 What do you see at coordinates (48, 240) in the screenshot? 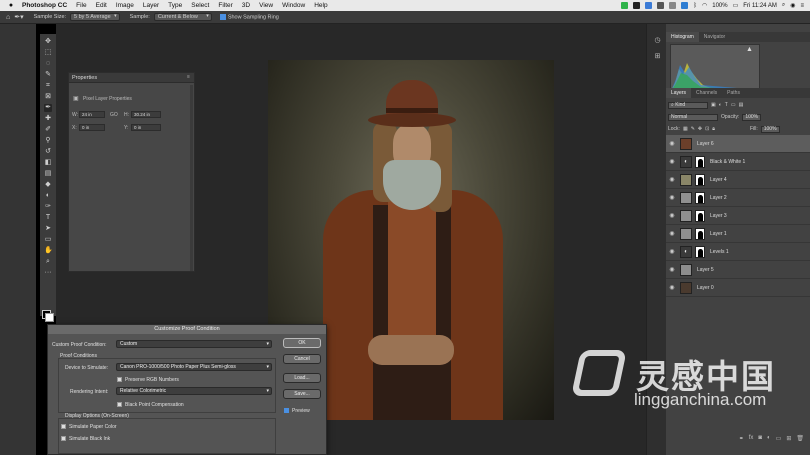
I see `shape-tool-icon: ▭` at bounding box center [48, 240].